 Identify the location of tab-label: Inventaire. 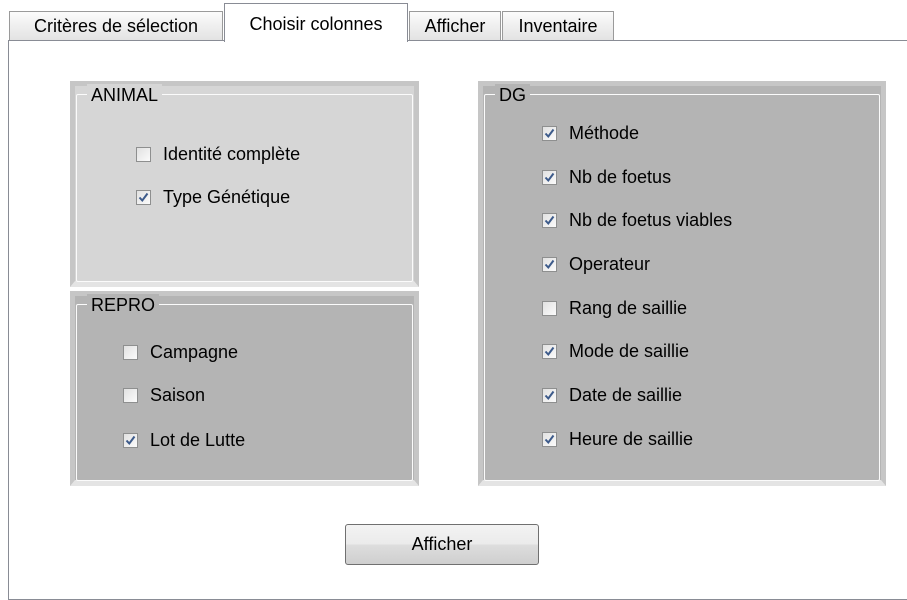
(558, 25).